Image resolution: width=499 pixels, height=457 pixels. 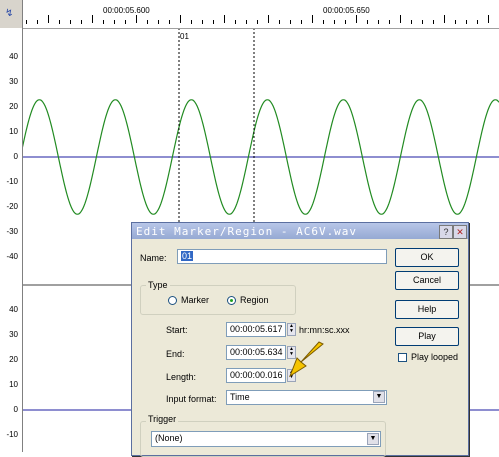 I want to click on start-spinner: ▲ ▼, so click(x=291, y=329).